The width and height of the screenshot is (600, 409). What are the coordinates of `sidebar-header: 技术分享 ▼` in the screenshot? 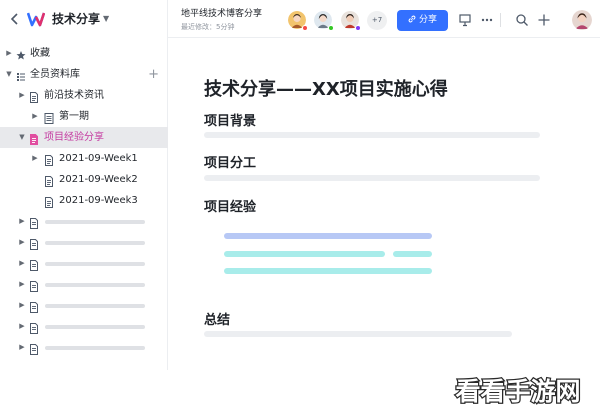 It's located at (84, 19).